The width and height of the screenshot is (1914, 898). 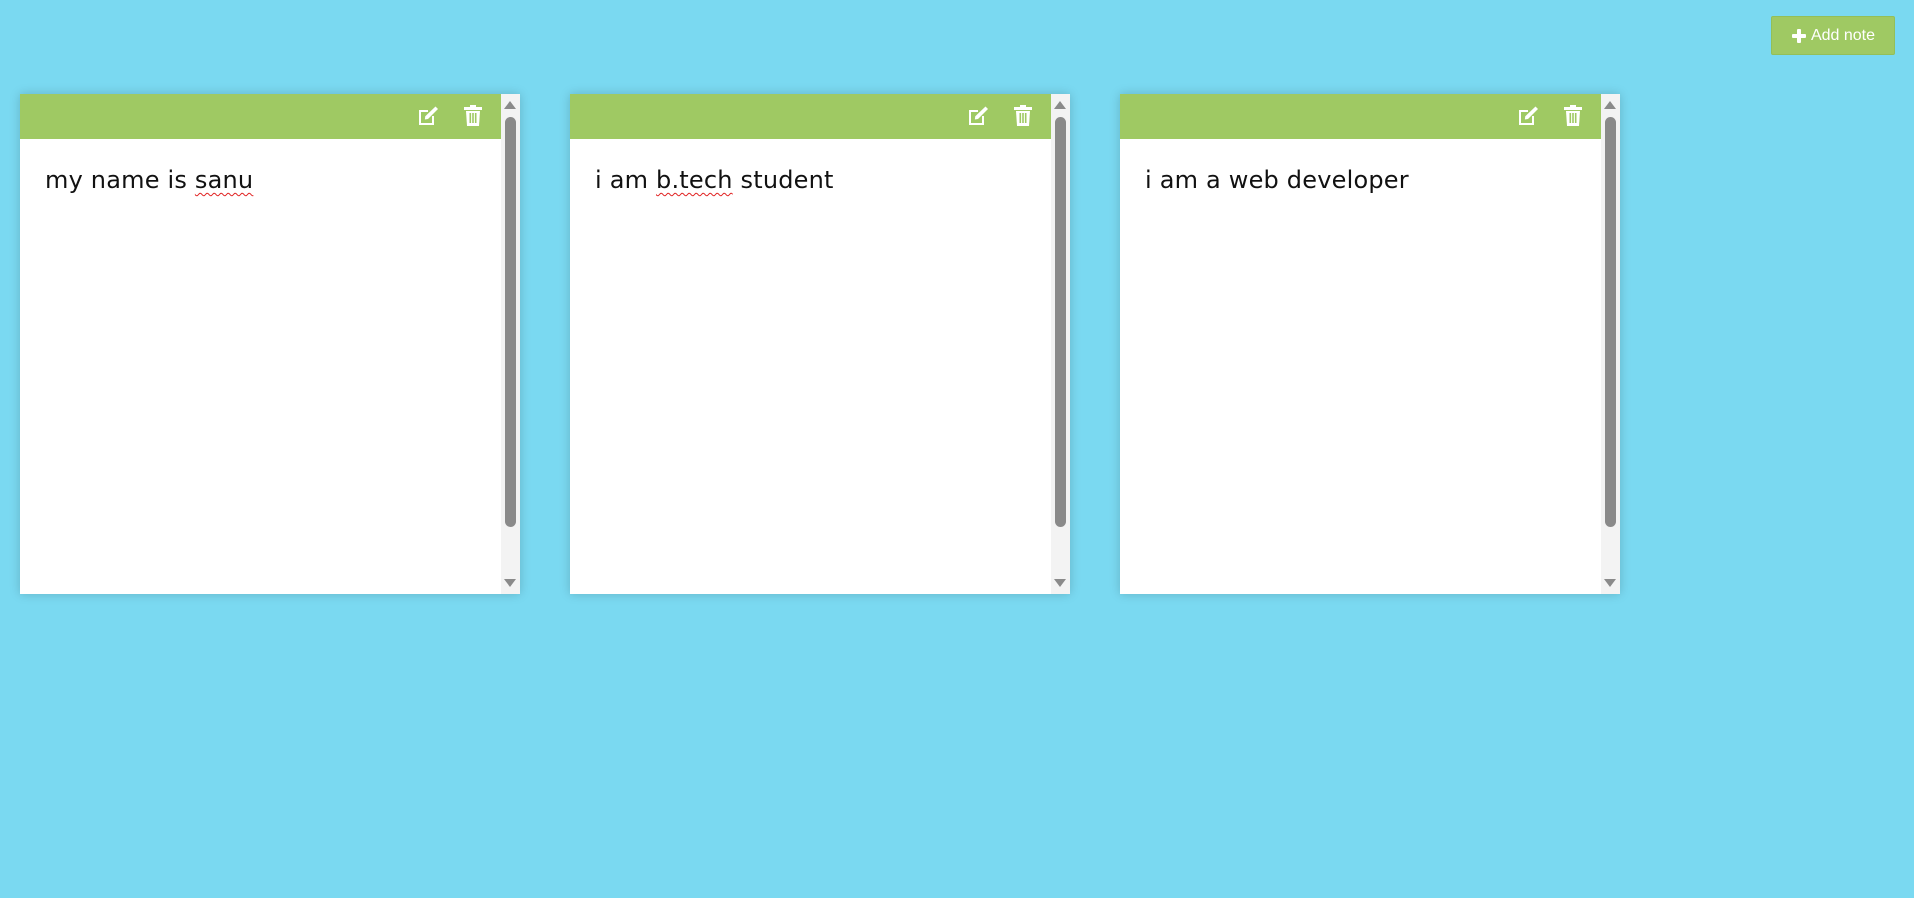 I want to click on add-note-button: Add note, so click(x=1833, y=35).